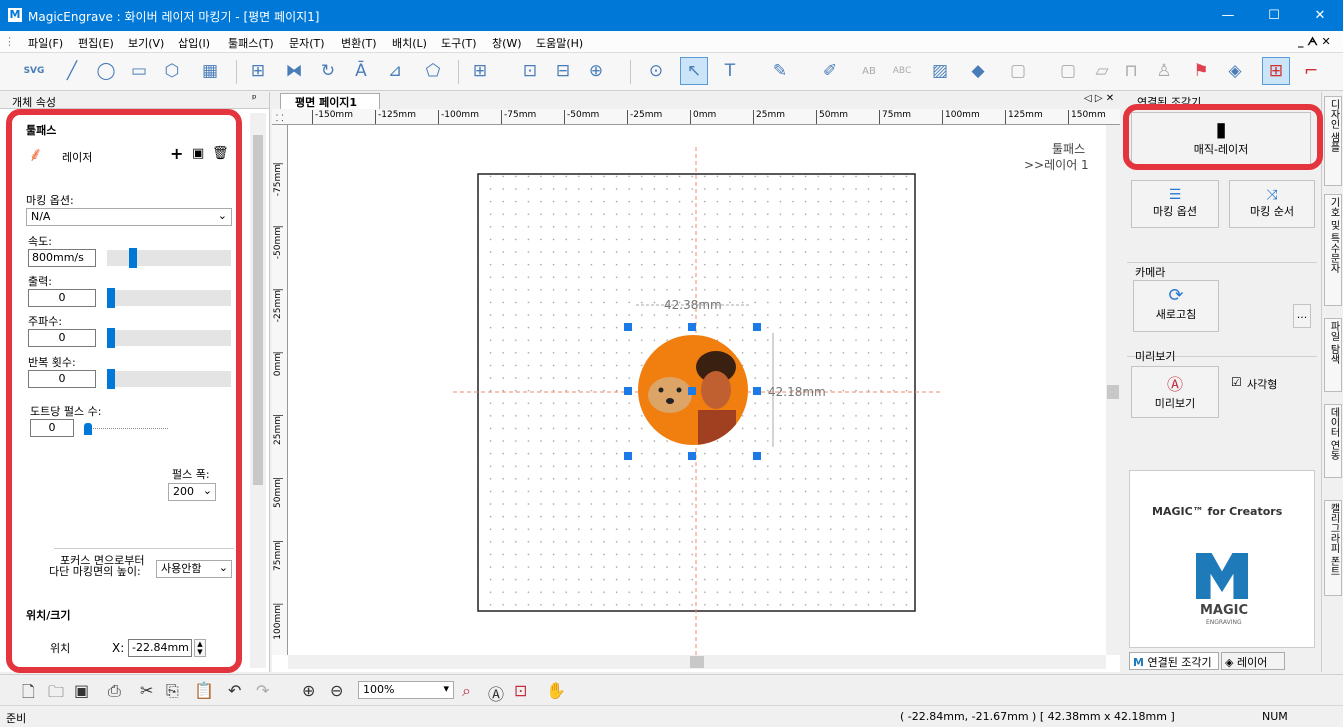 The height and width of the screenshot is (727, 1343). I want to click on abc-text-icon: ABC, so click(902, 71).